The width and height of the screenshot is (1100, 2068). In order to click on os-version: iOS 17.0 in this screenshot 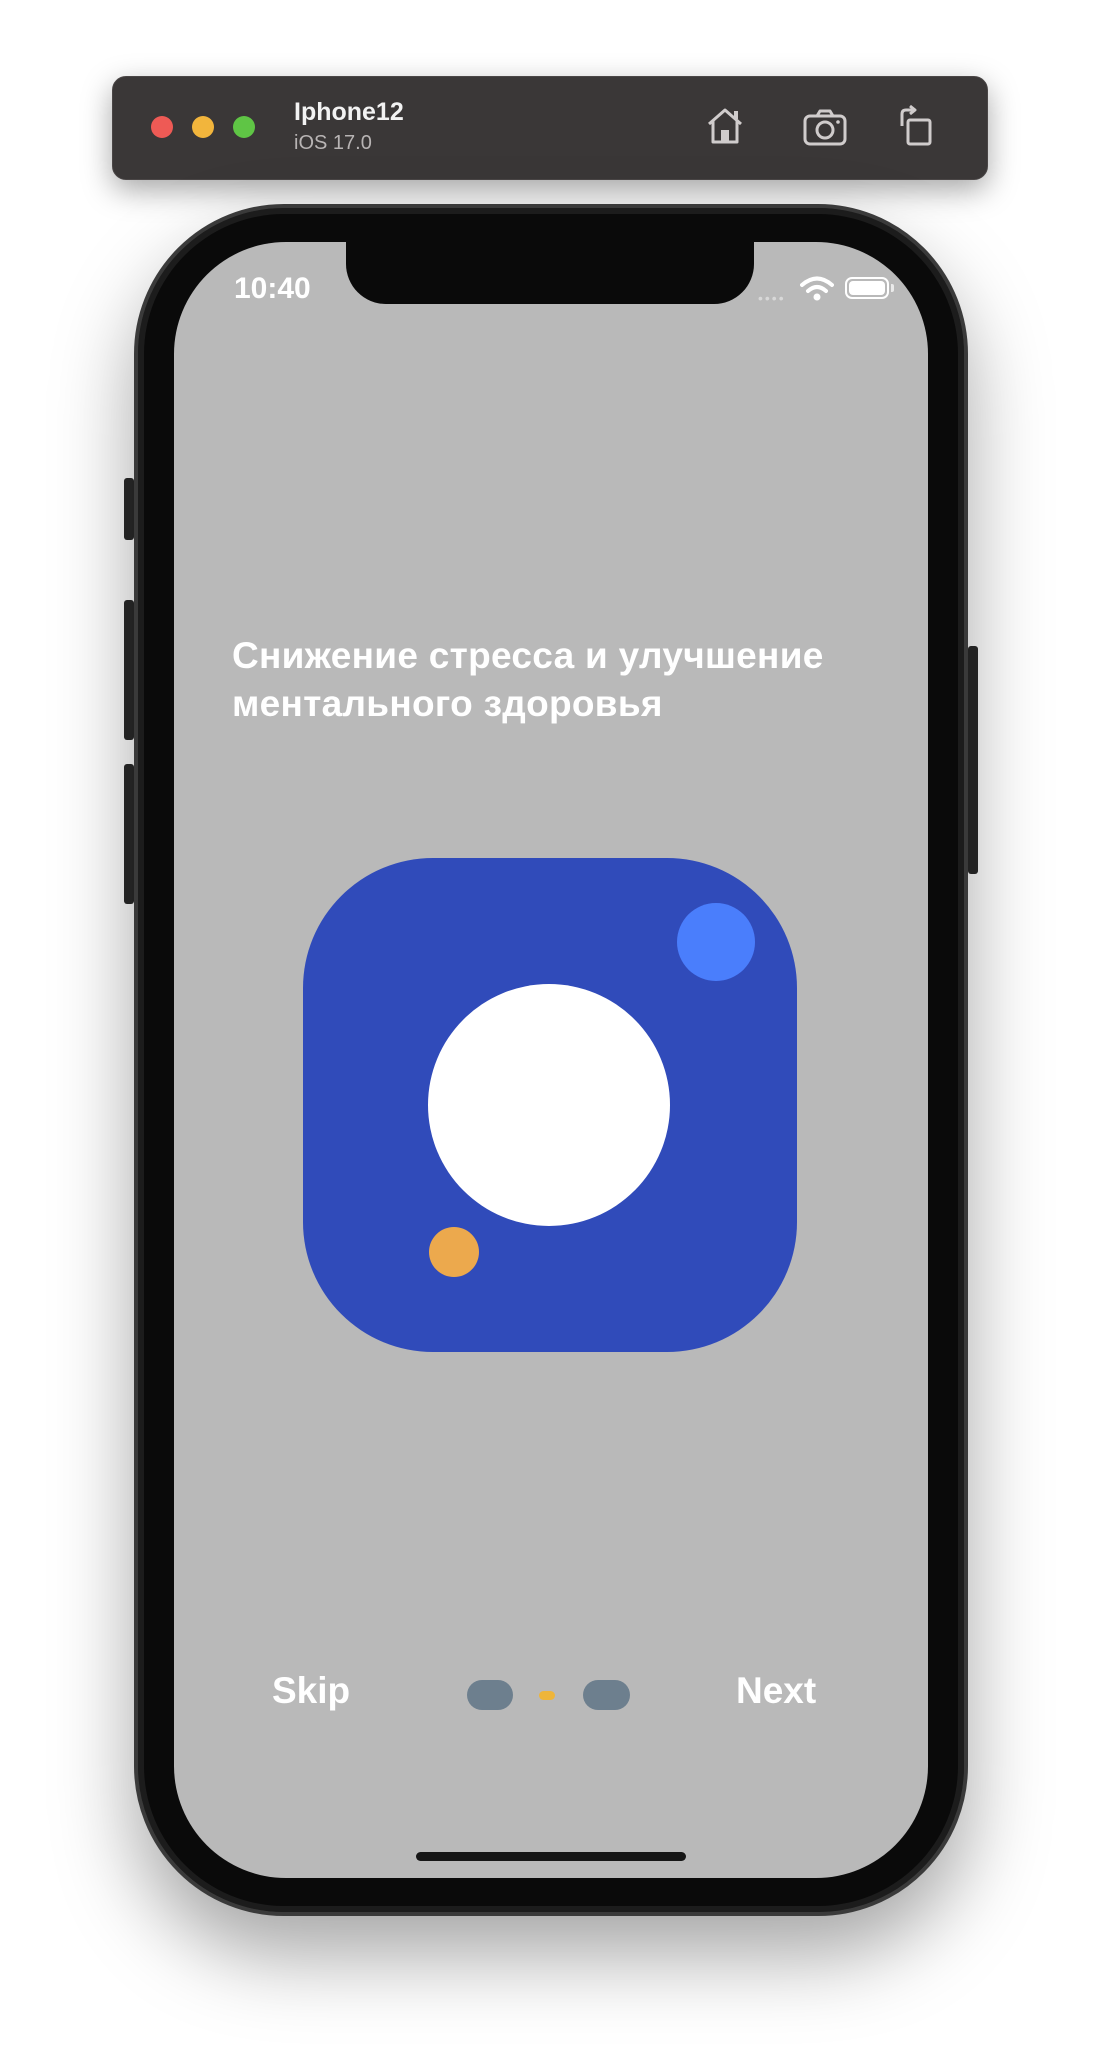, I will do `click(333, 143)`.